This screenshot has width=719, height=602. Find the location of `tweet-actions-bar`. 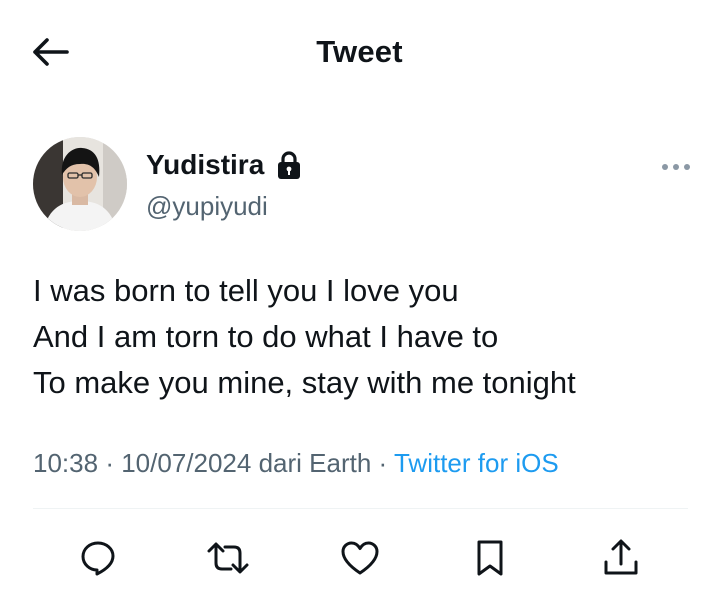

tweet-actions-bar is located at coordinates (359, 558).